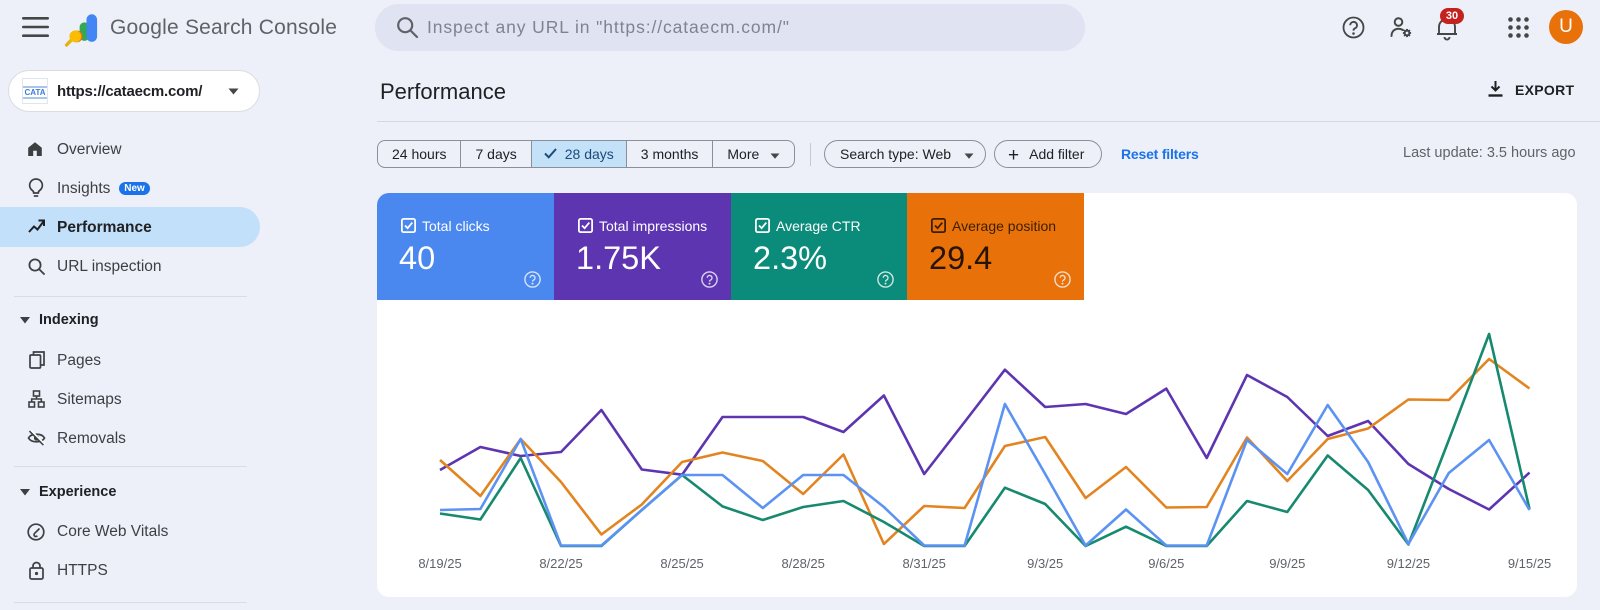 The image size is (1600, 610). Describe the element at coordinates (1287, 563) in the screenshot. I see `svg-text: 9/9/25` at that location.